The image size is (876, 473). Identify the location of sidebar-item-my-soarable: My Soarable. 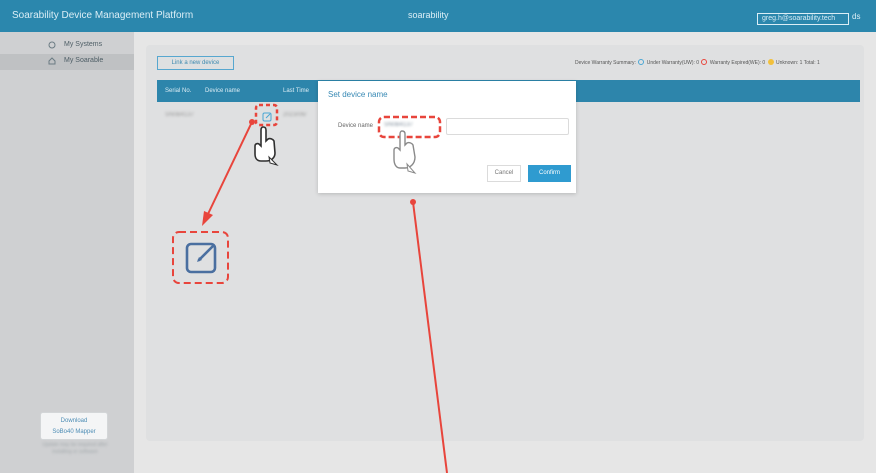
(67, 62).